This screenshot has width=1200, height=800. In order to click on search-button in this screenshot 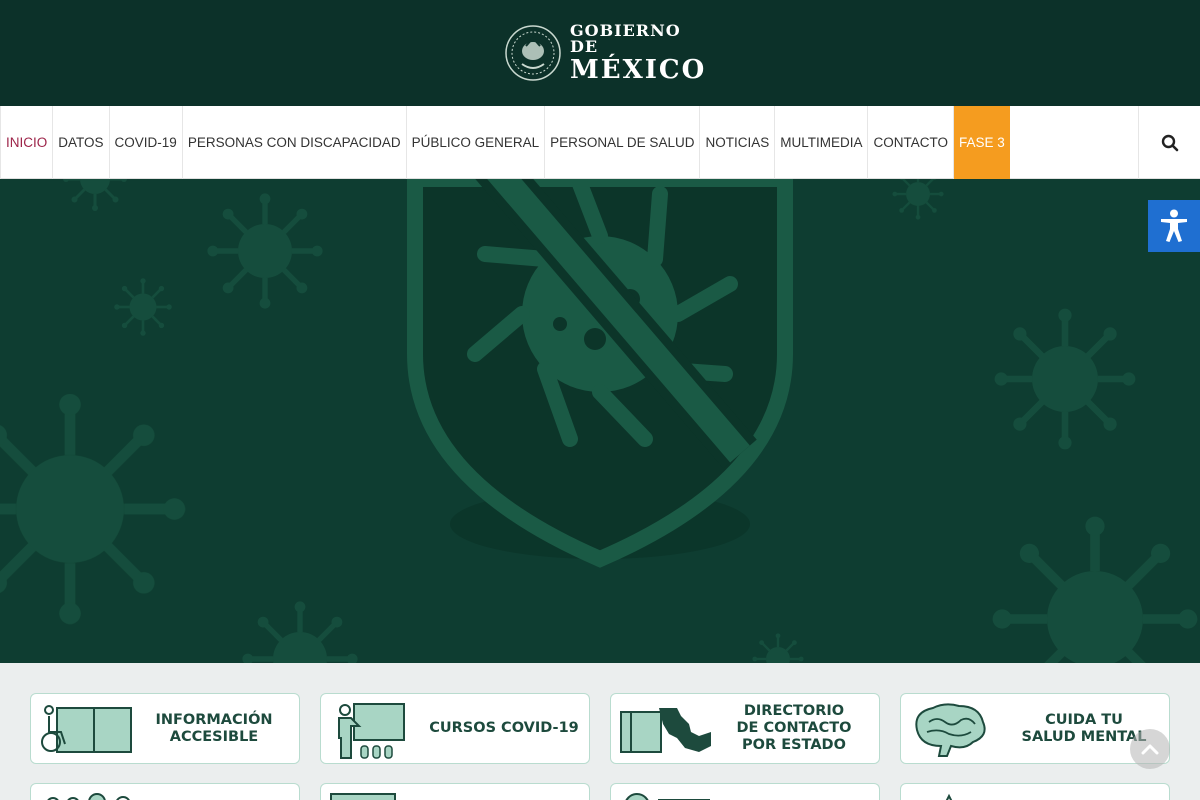, I will do `click(1169, 142)`.